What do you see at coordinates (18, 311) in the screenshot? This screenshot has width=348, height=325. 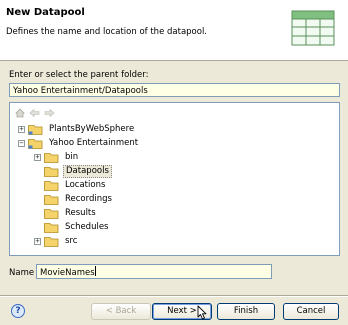 I see `help-icon: ?` at bounding box center [18, 311].